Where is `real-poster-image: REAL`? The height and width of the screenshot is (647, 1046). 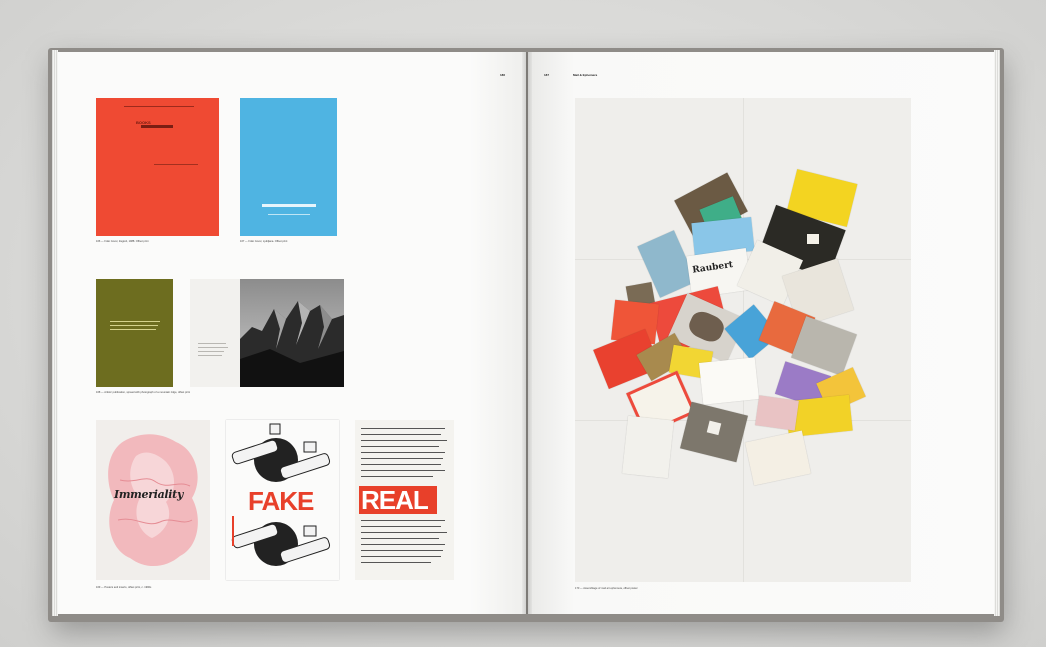
real-poster-image: REAL is located at coordinates (404, 500).